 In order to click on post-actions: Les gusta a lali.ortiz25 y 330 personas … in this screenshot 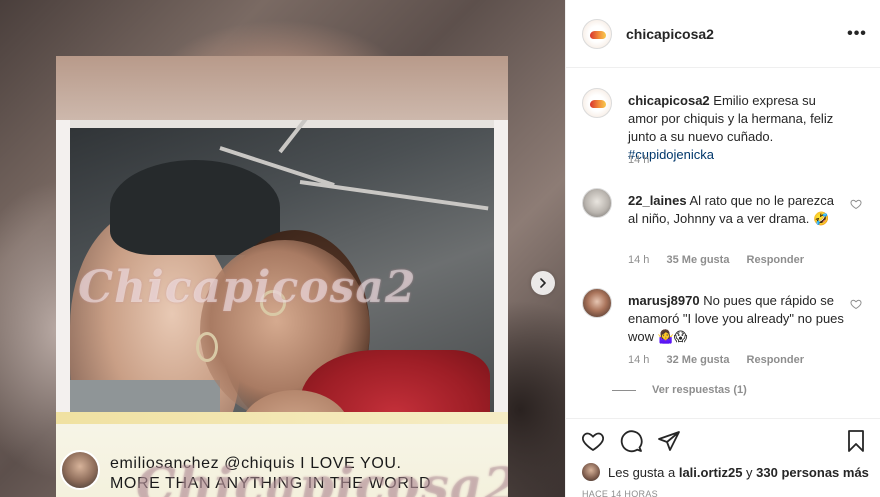, I will do `click(723, 457)`.